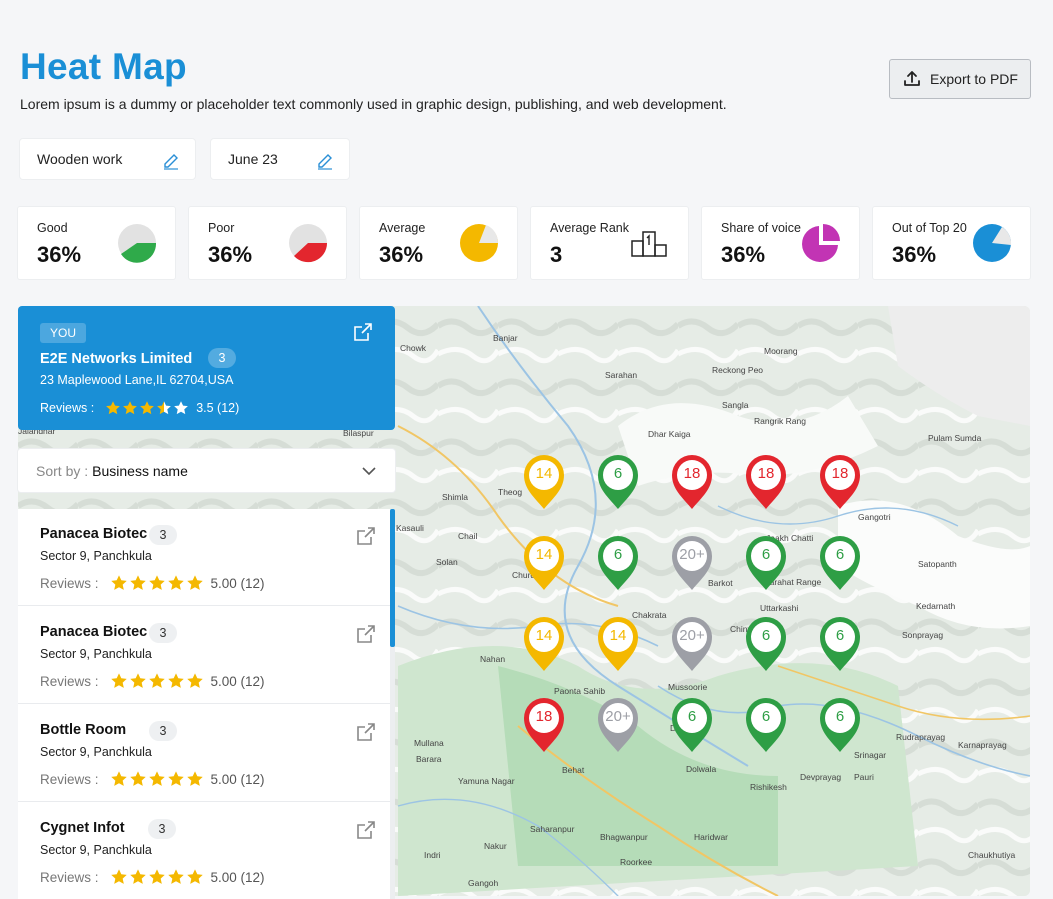  I want to click on svg-text: Rishikesh, so click(768, 787).